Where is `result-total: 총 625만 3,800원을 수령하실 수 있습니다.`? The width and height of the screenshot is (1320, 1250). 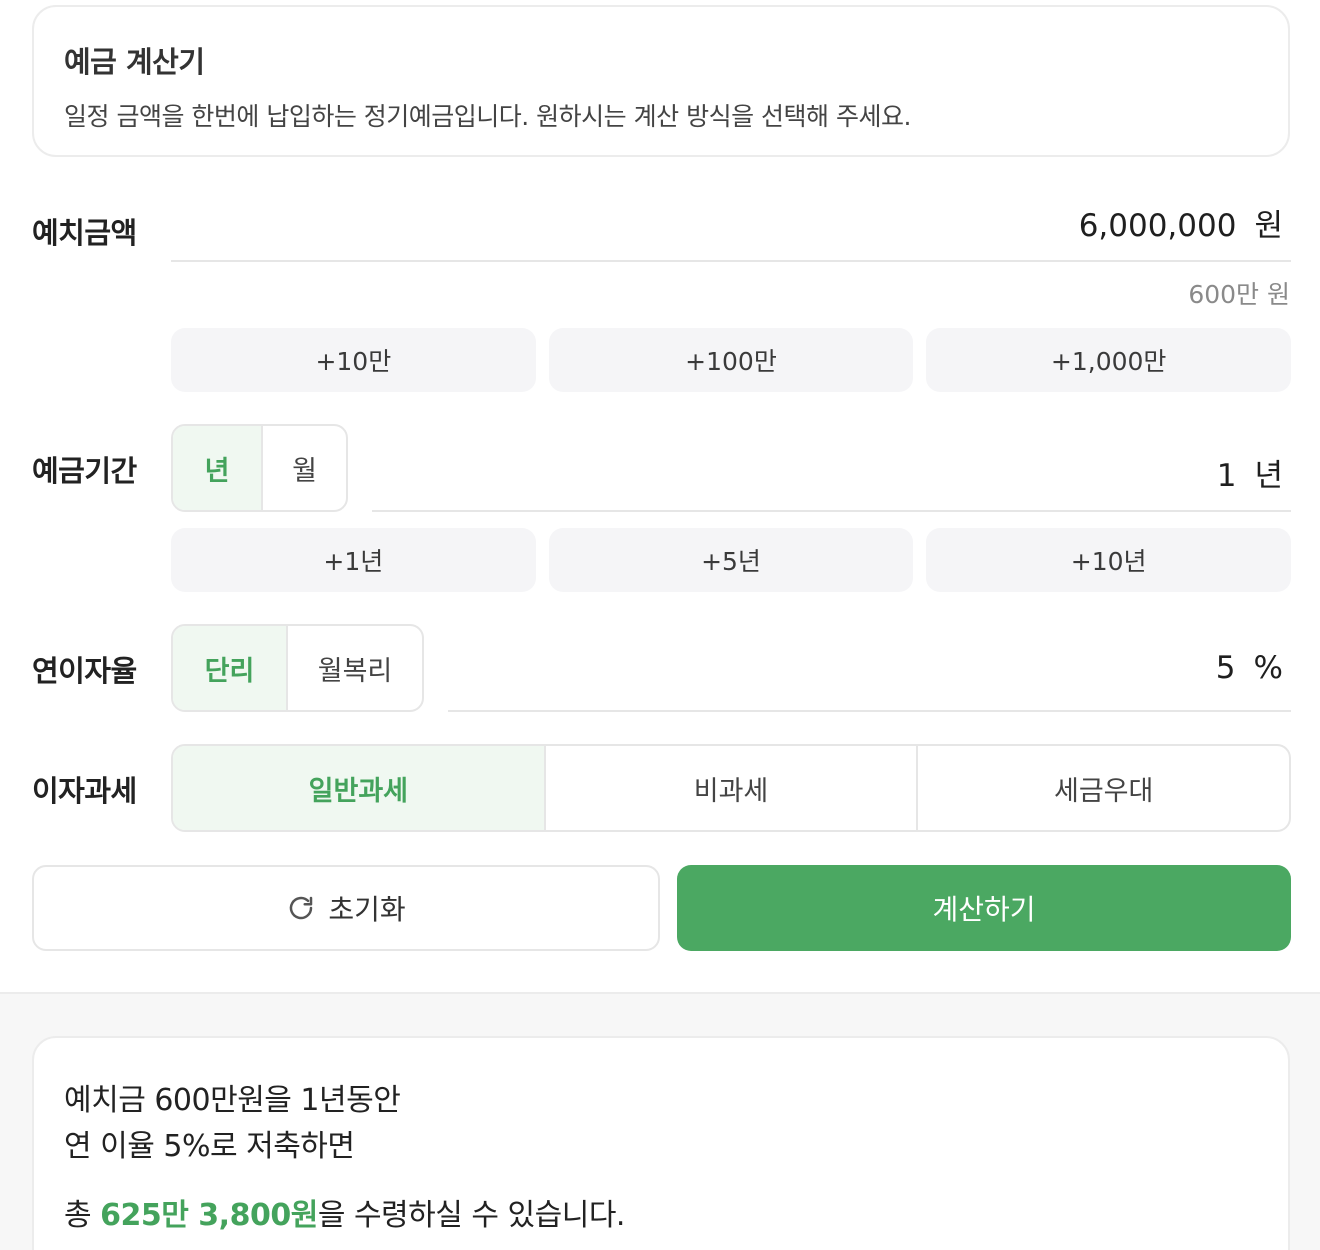 result-total: 총 625만 3,800원을 수령하실 수 있습니다. is located at coordinates (661, 1212).